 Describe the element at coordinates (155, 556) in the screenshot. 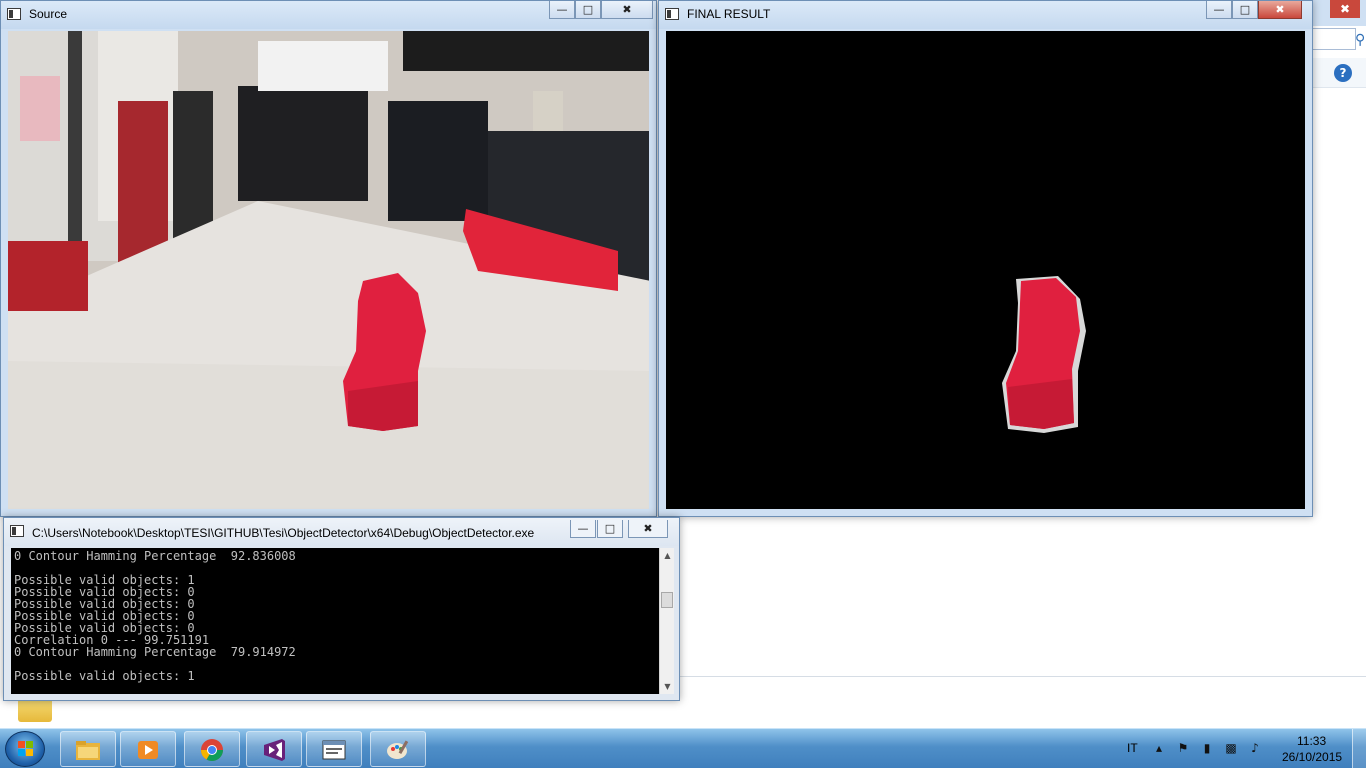

I see `console-line: 0 Contour Hamming Percentage 92.836008` at that location.